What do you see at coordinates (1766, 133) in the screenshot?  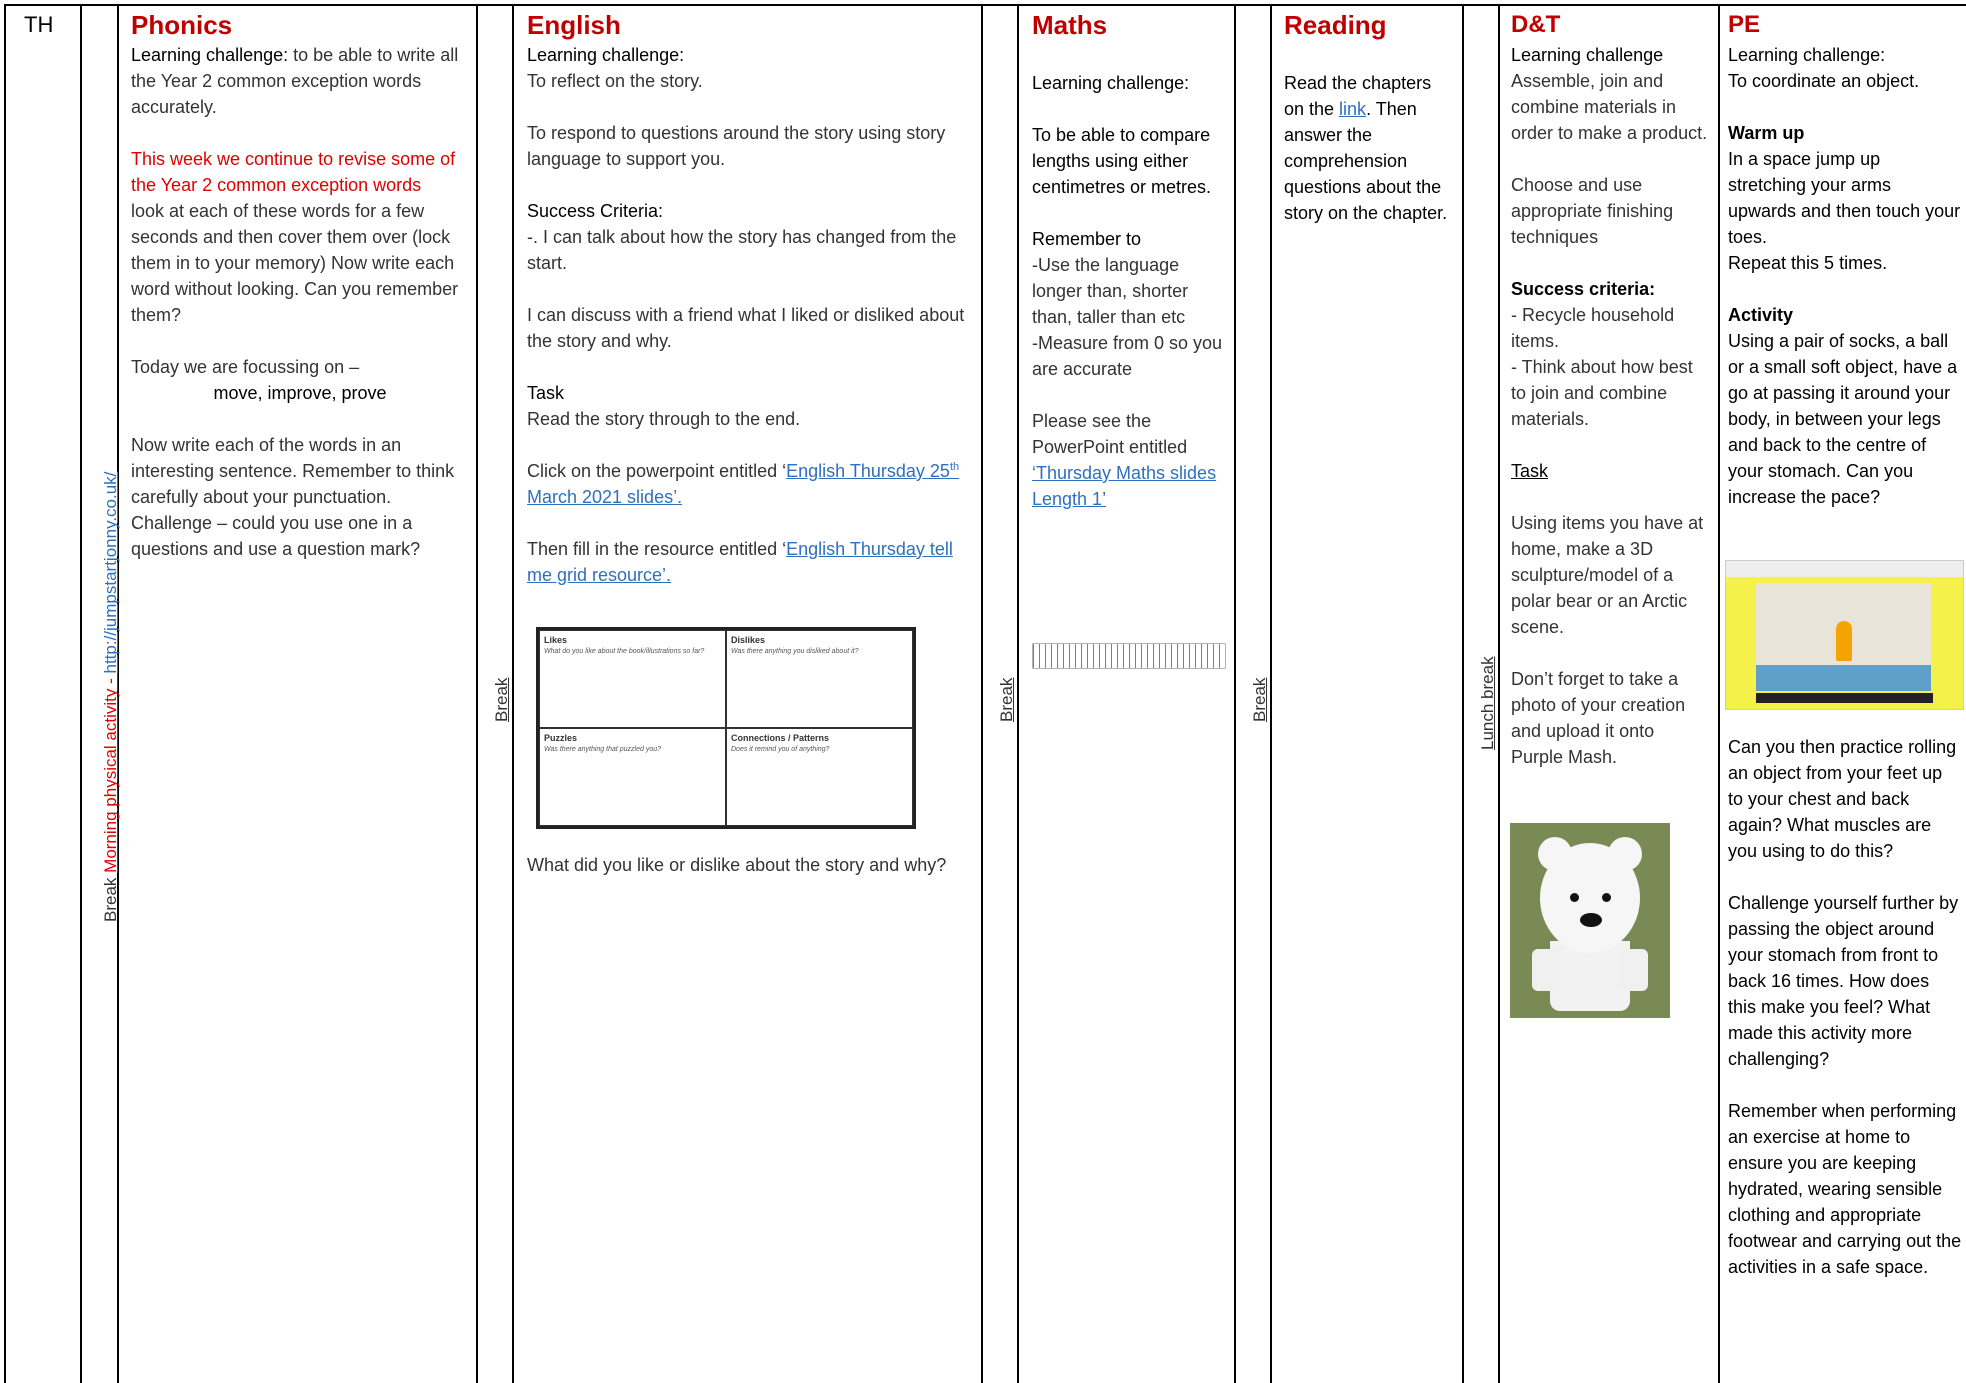 I see `pe-warmup-label: Warm up` at bounding box center [1766, 133].